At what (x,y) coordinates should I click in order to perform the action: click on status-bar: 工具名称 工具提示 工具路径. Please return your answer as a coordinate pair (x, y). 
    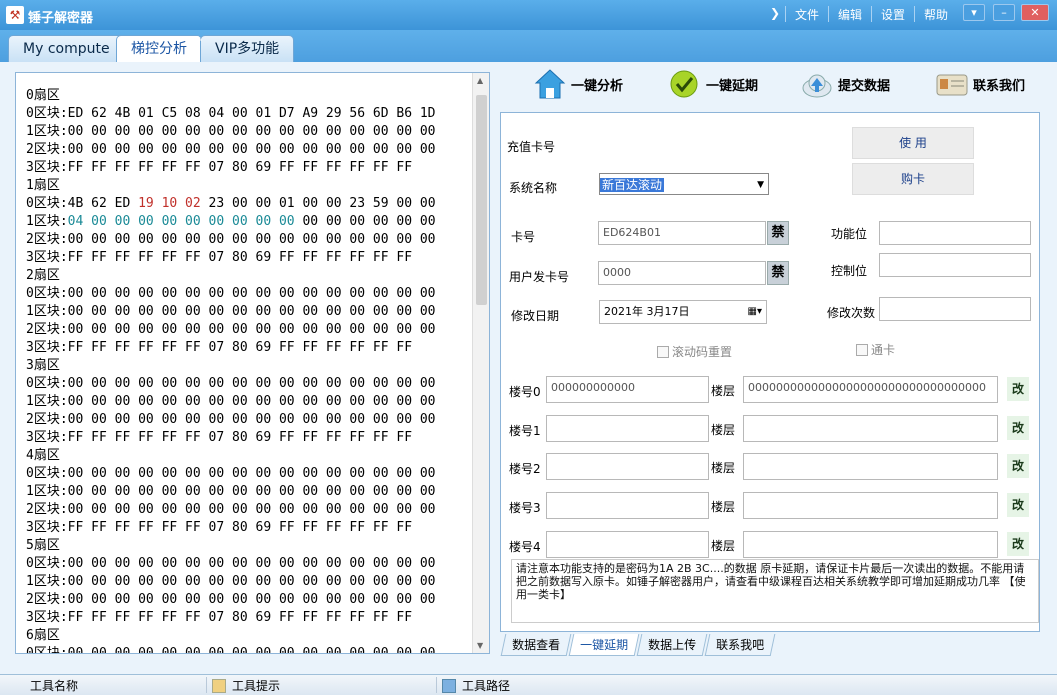
    Looking at the image, I should click on (528, 684).